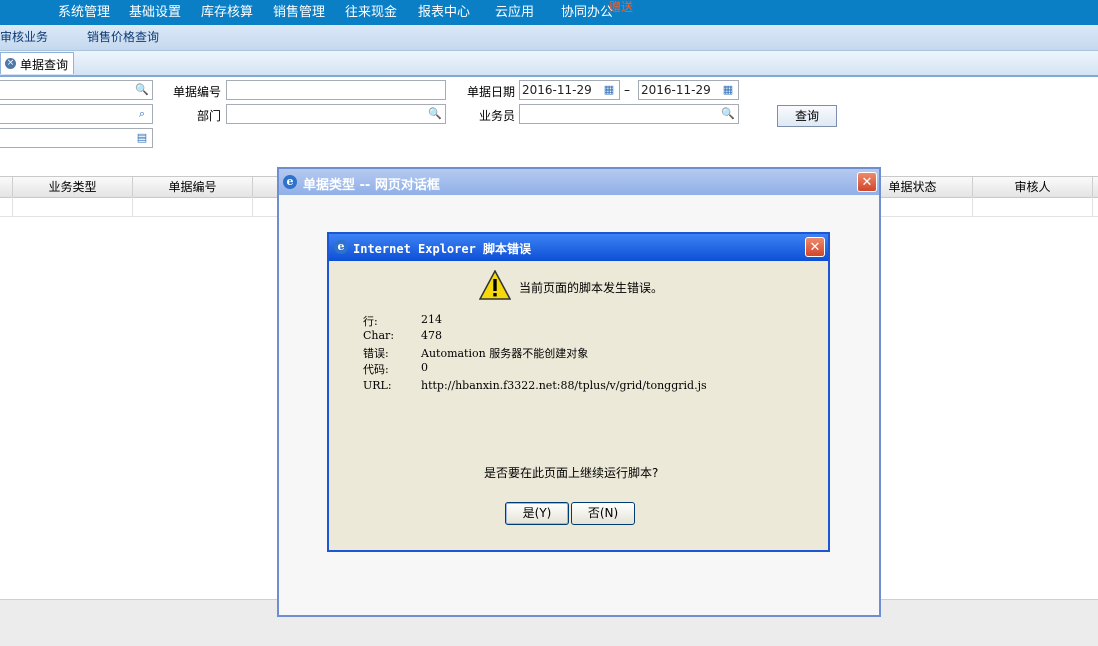 The image size is (1098, 646). I want to click on error-title: Internet Explorer 脚本错误, so click(442, 249).